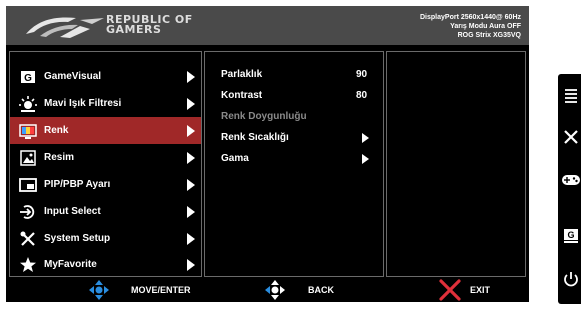 Image resolution: width=581 pixels, height=319 pixels. Describe the element at coordinates (294, 138) in the screenshot. I see `submenu-item-color-temperature: Renk Sıcaklığı` at that location.